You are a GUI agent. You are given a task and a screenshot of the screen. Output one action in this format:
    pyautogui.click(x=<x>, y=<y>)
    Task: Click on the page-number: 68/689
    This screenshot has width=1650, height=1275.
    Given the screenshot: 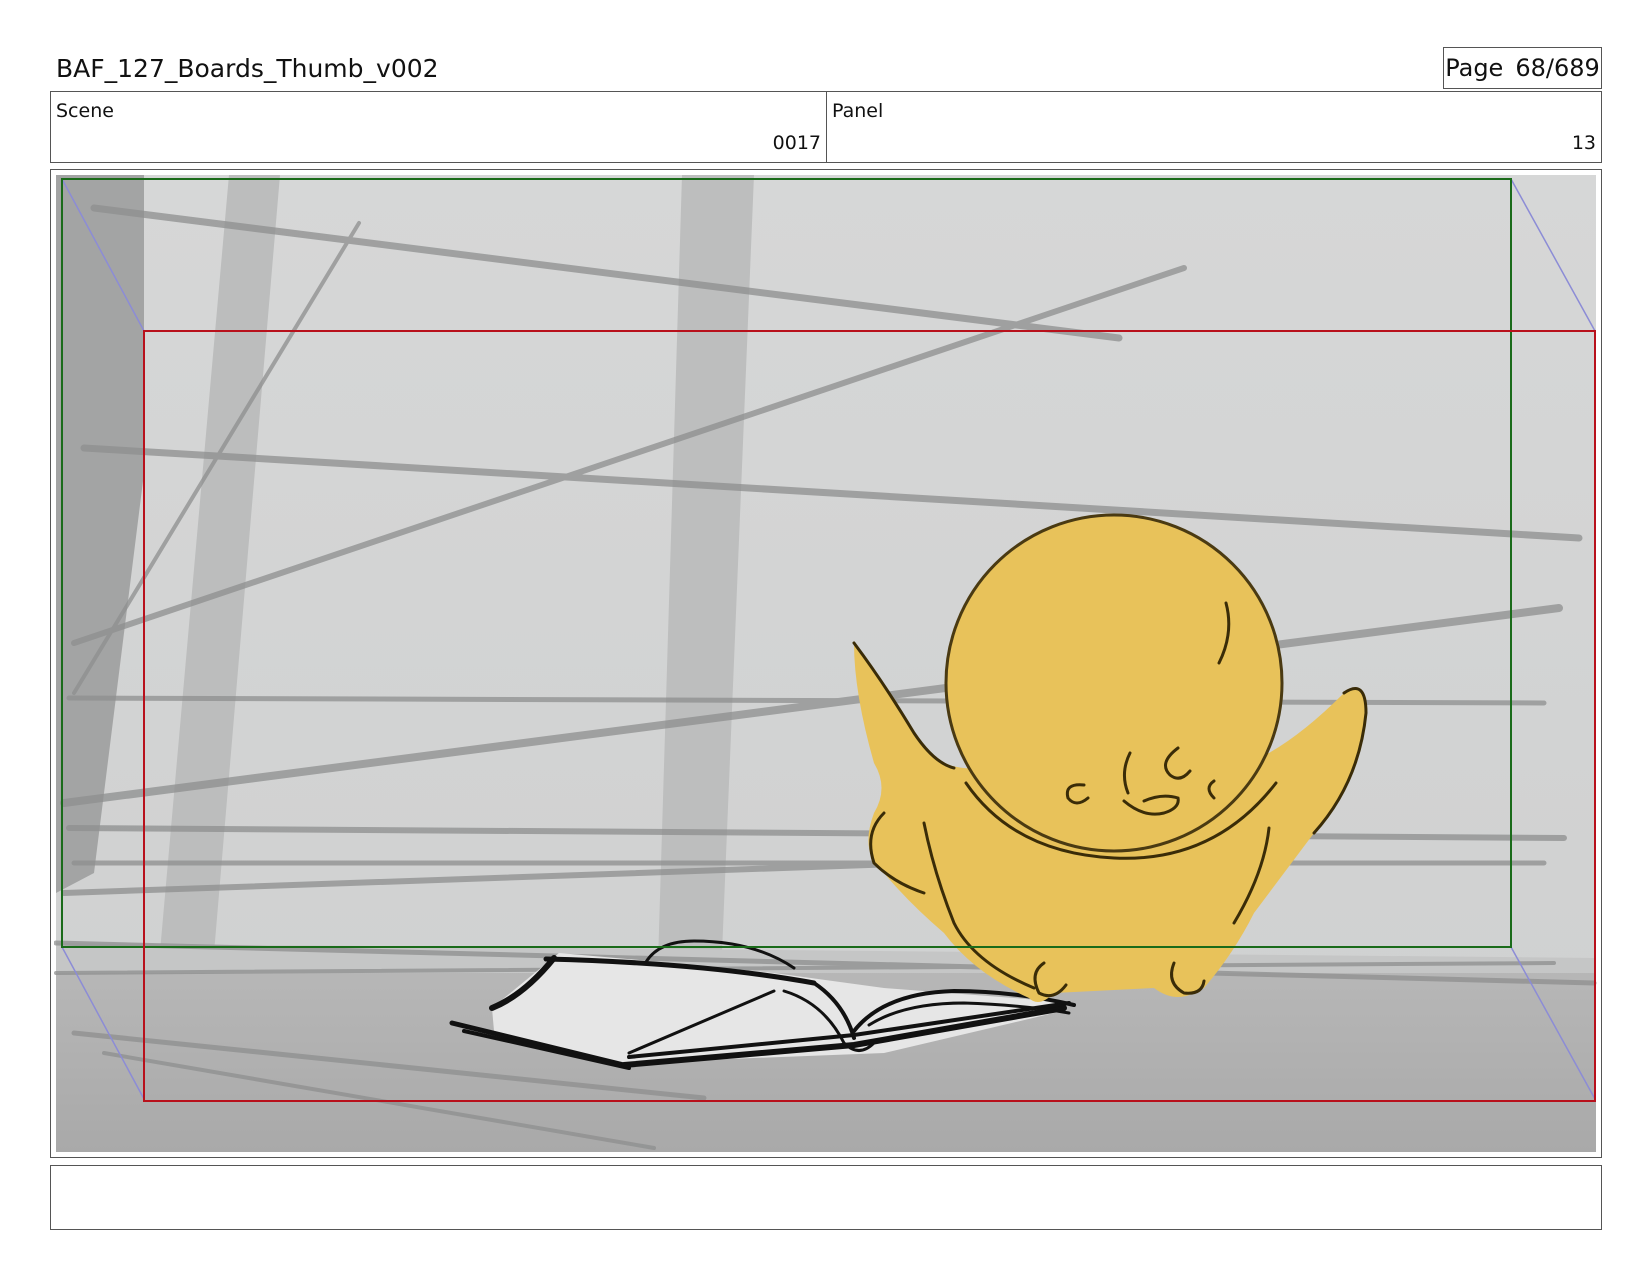 What is the action you would take?
    pyautogui.click(x=1557, y=68)
    